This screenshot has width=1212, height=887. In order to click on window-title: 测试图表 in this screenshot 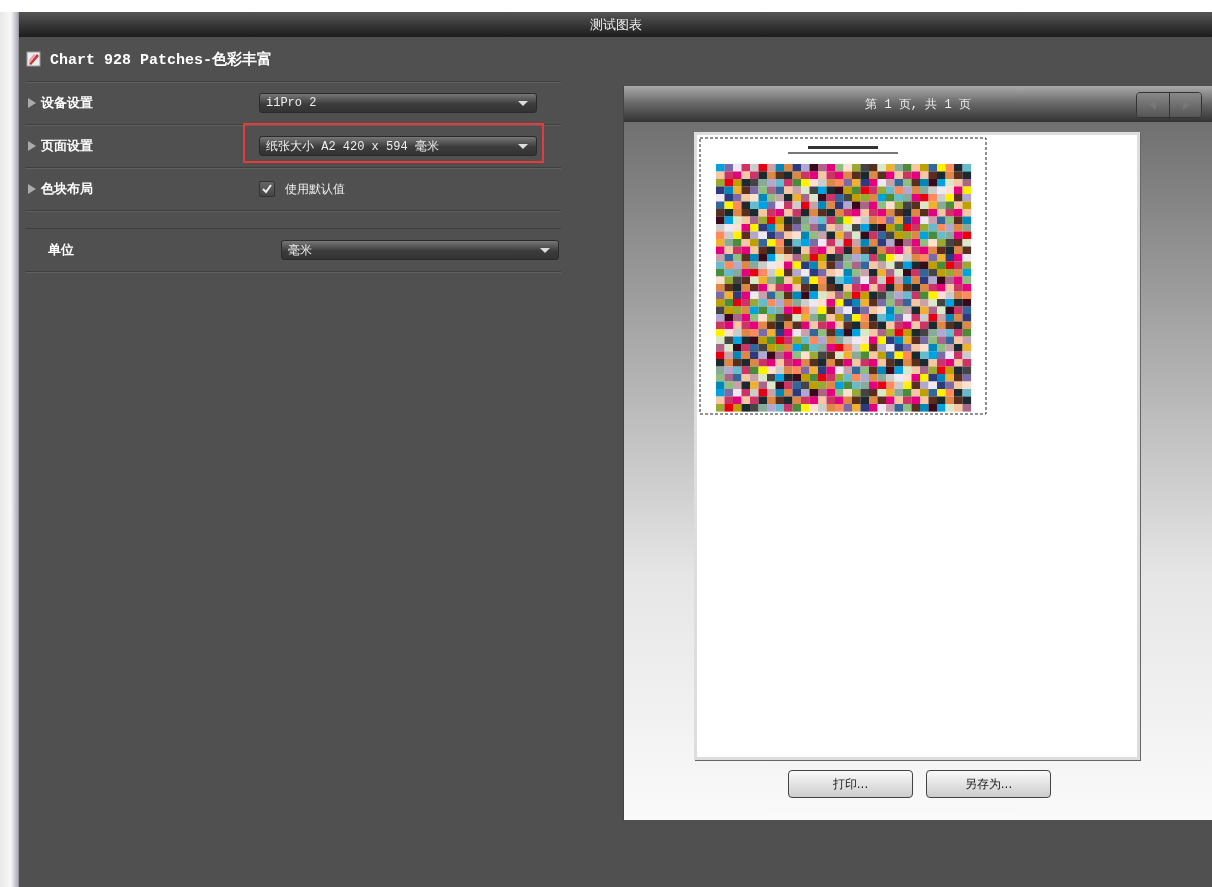, I will do `click(615, 24)`.